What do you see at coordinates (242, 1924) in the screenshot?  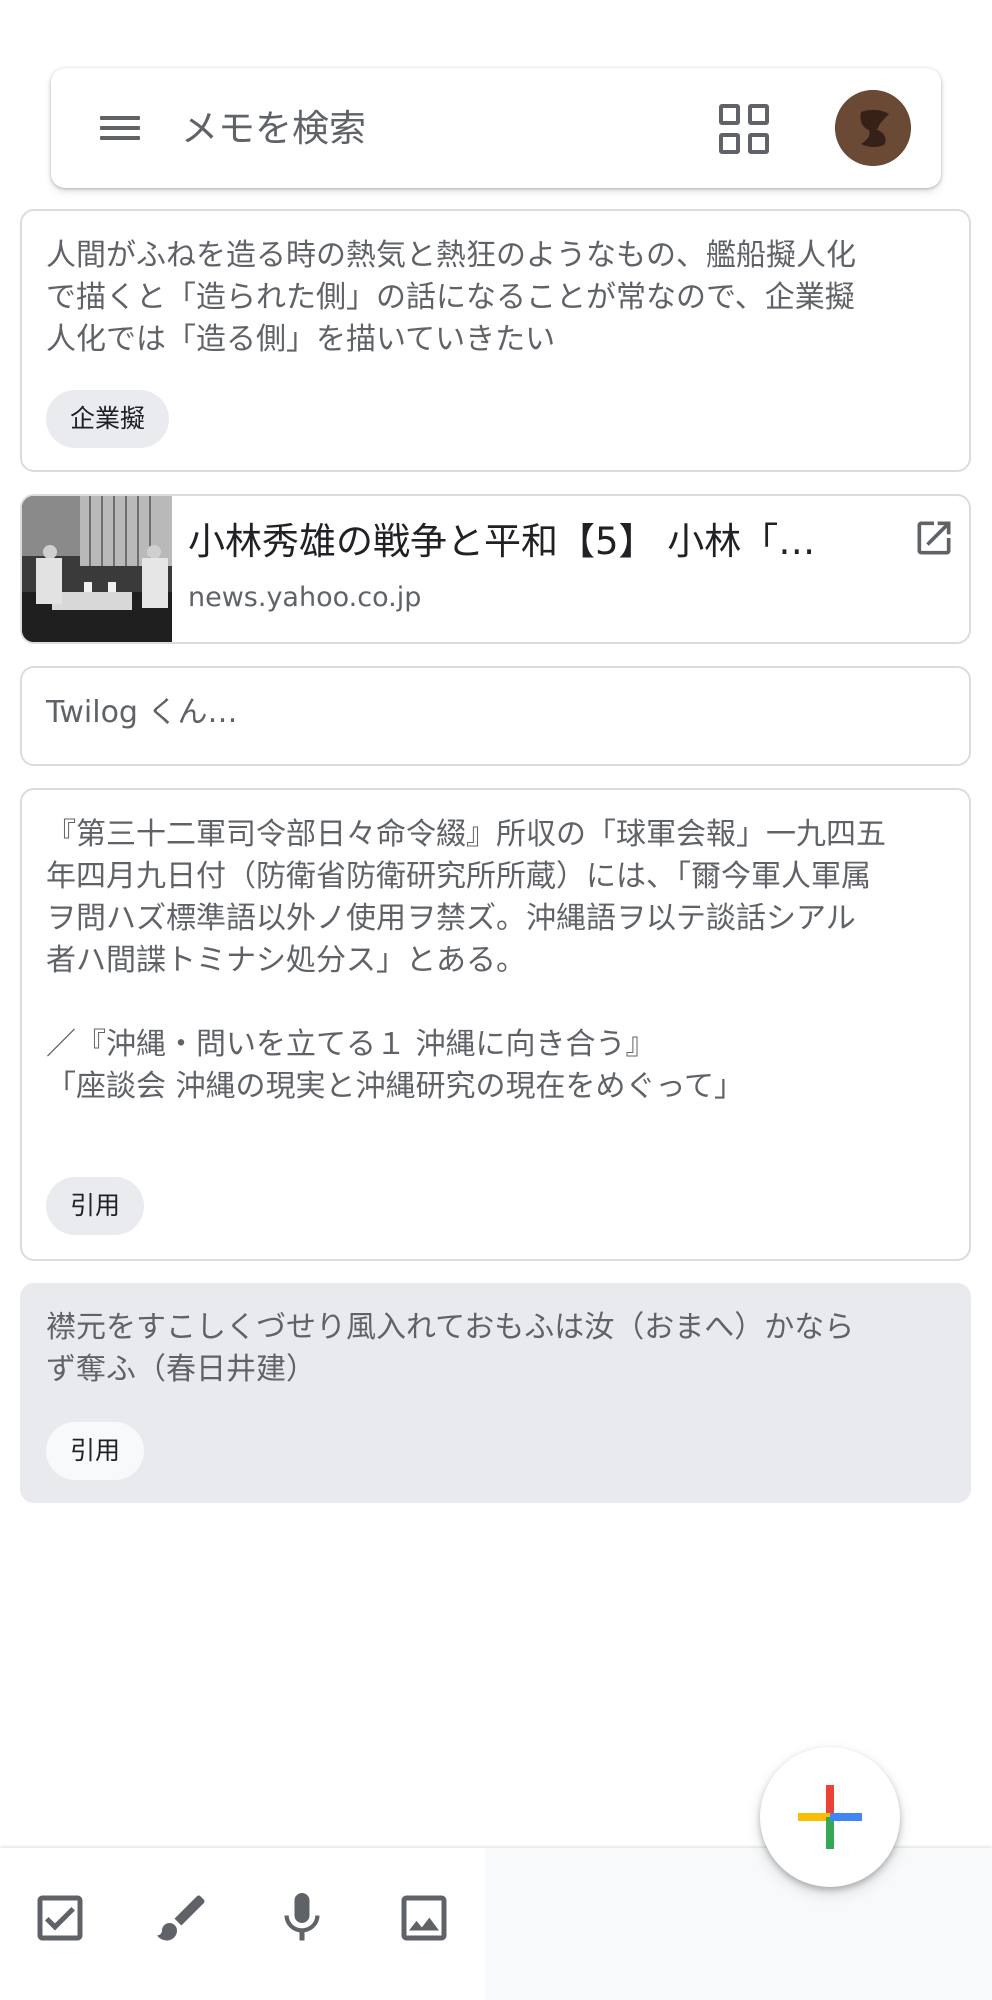 I see `bottom-actions` at bounding box center [242, 1924].